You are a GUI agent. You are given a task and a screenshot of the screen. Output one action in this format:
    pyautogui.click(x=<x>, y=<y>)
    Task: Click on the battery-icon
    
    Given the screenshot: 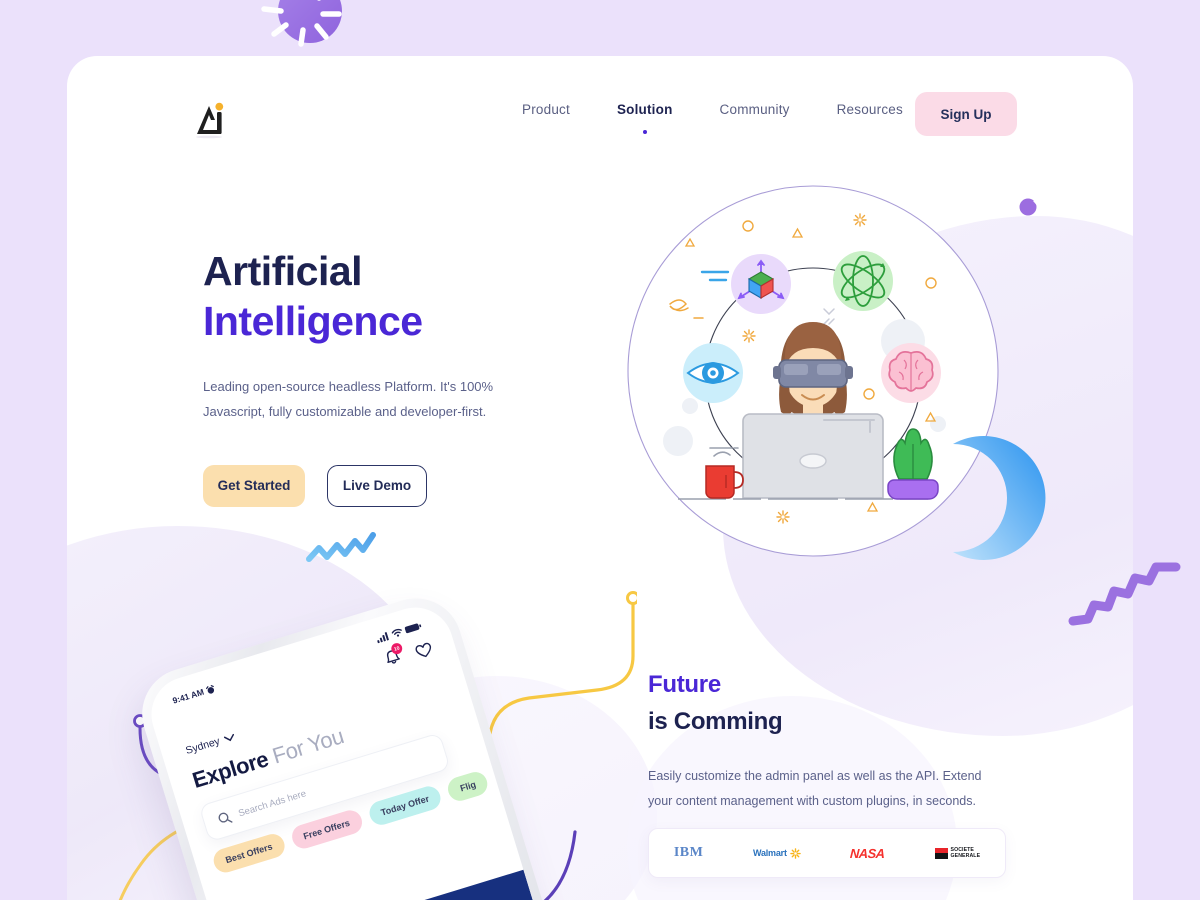 What is the action you would take?
    pyautogui.click(x=413, y=628)
    